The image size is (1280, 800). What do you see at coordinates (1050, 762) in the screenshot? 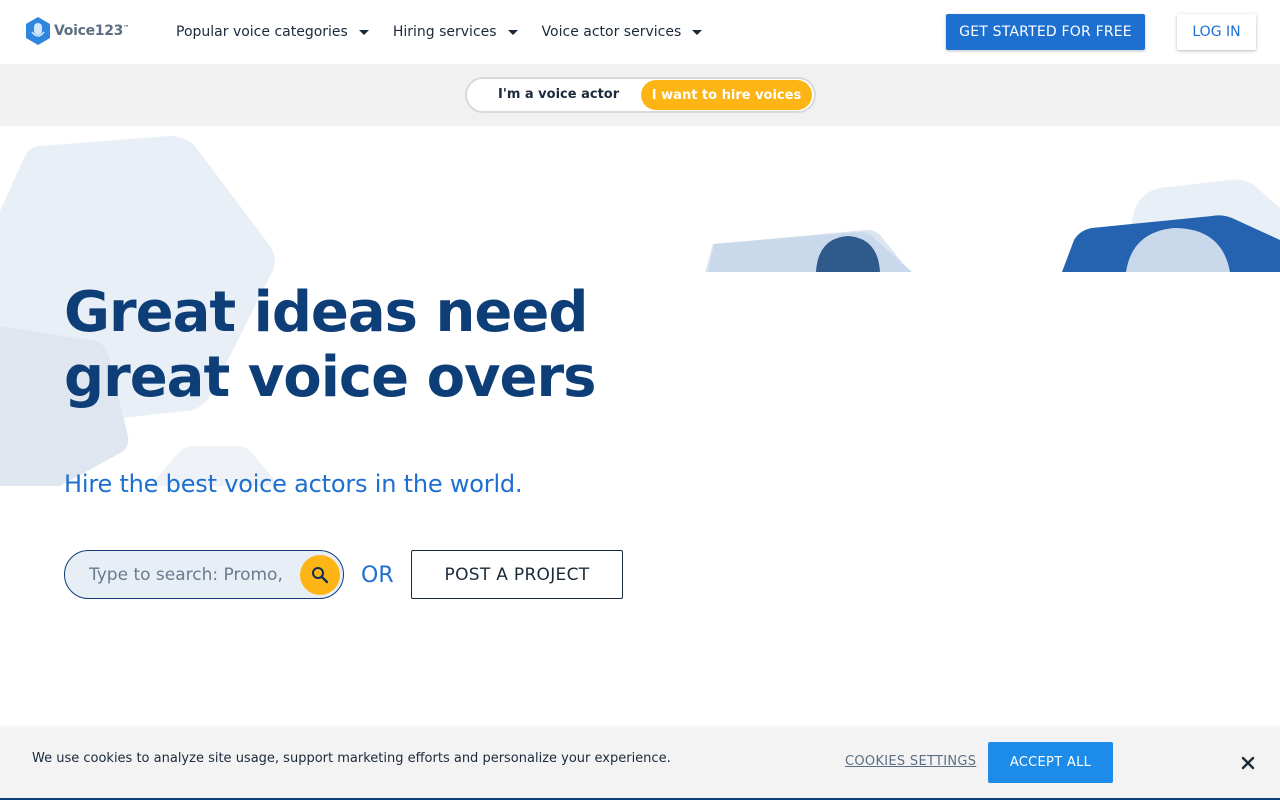
I see `accept-all-button: ACCEPT ALL` at bounding box center [1050, 762].